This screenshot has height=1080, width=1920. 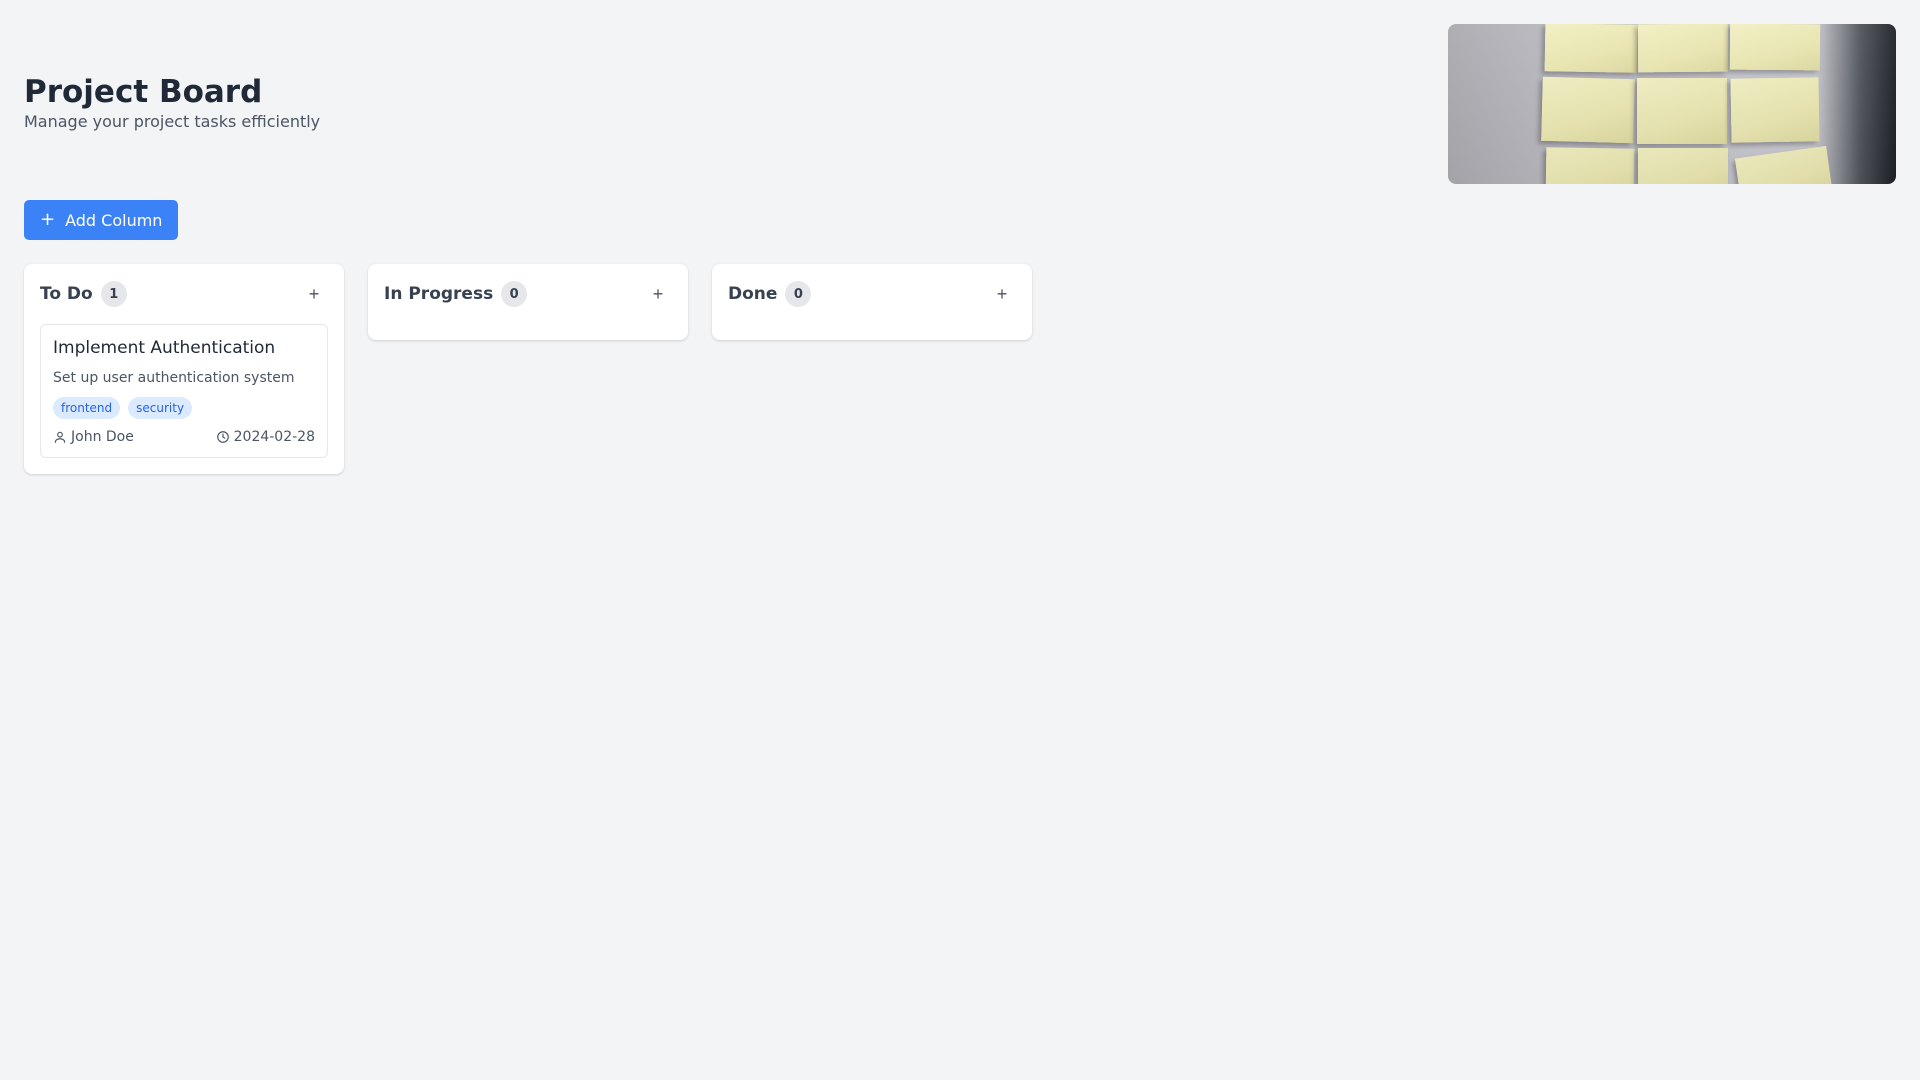 What do you see at coordinates (439, 294) in the screenshot?
I see `column-title: In Progress` at bounding box center [439, 294].